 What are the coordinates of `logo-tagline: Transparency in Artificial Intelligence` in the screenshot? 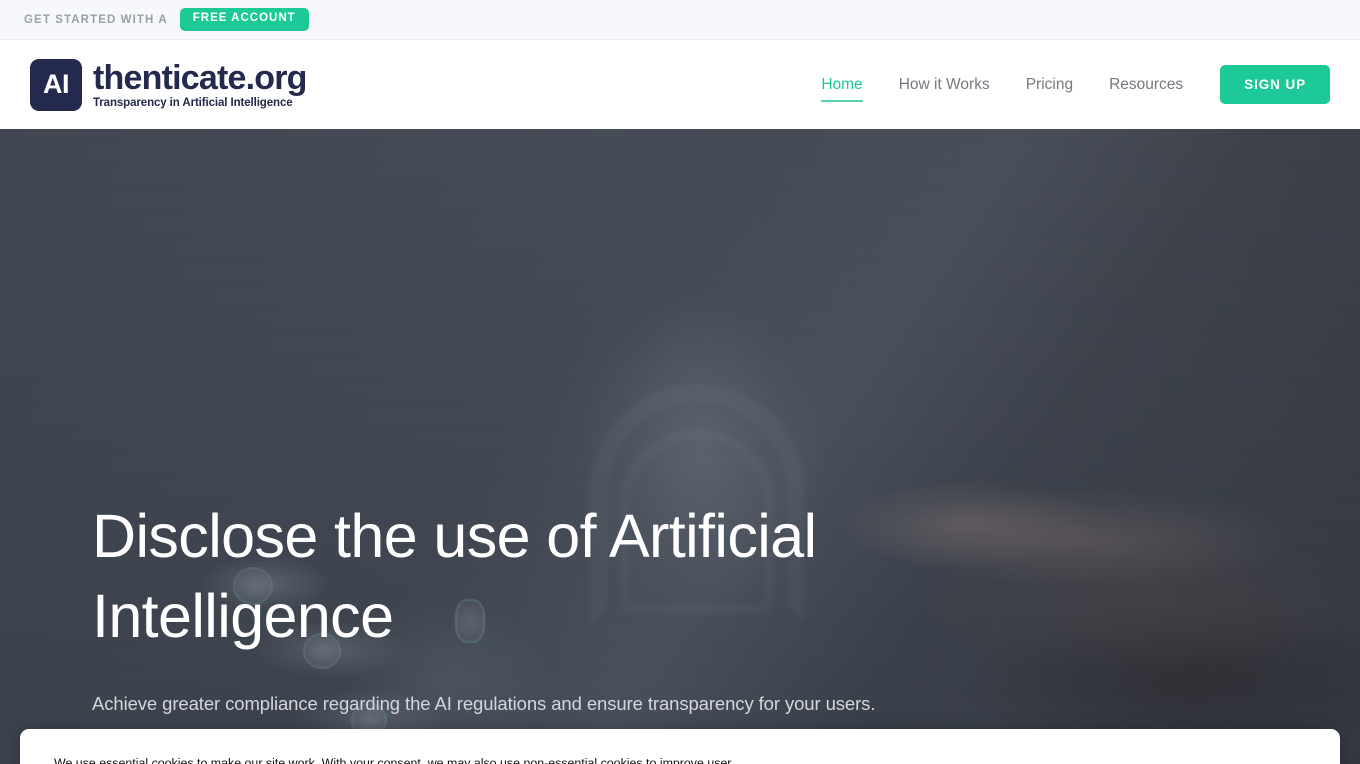 It's located at (193, 103).